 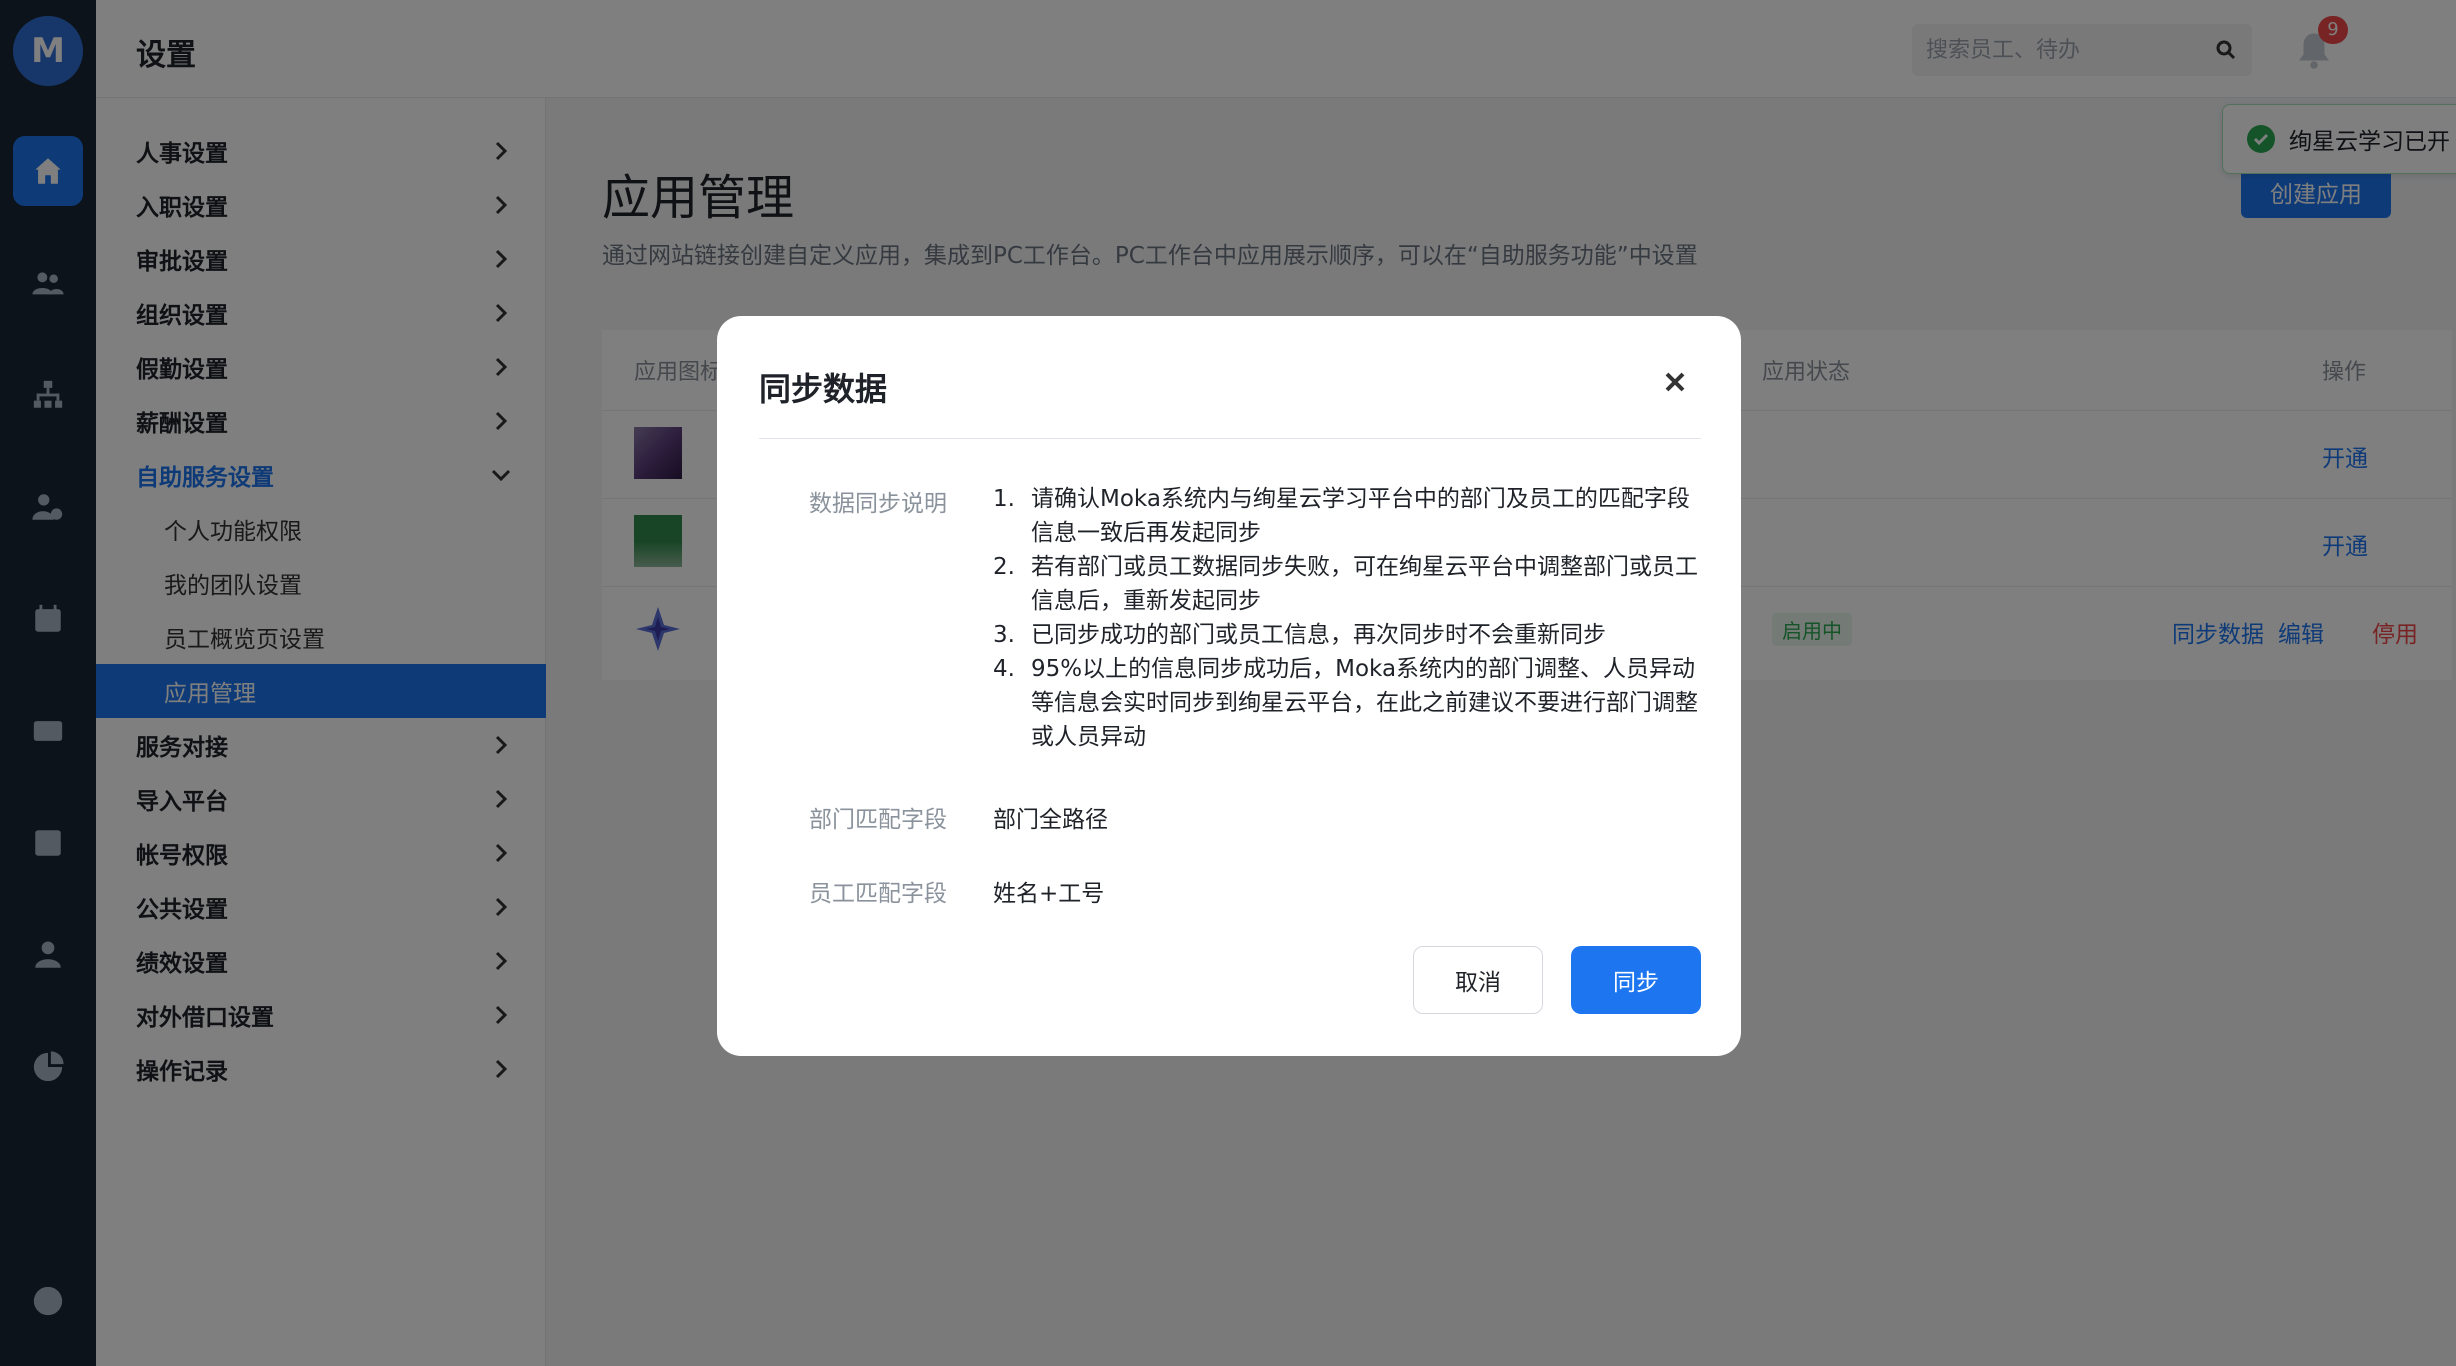 I want to click on list-text: 若有部门或员工数据同步失败，可在绚星云平台中调整部门或员工信息后，重新发起同步, so click(x=1364, y=584).